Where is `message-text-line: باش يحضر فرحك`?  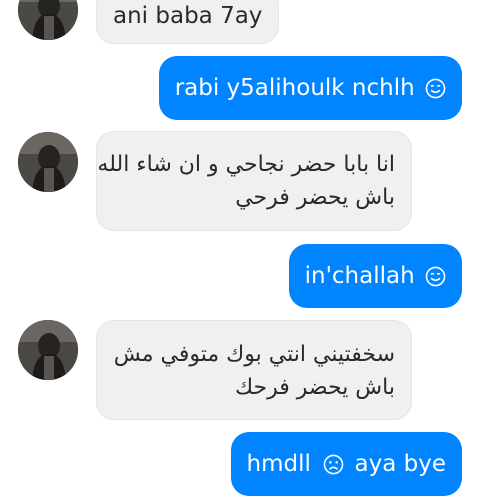 message-text-line: باش يحضر فرحك is located at coordinates (314, 387).